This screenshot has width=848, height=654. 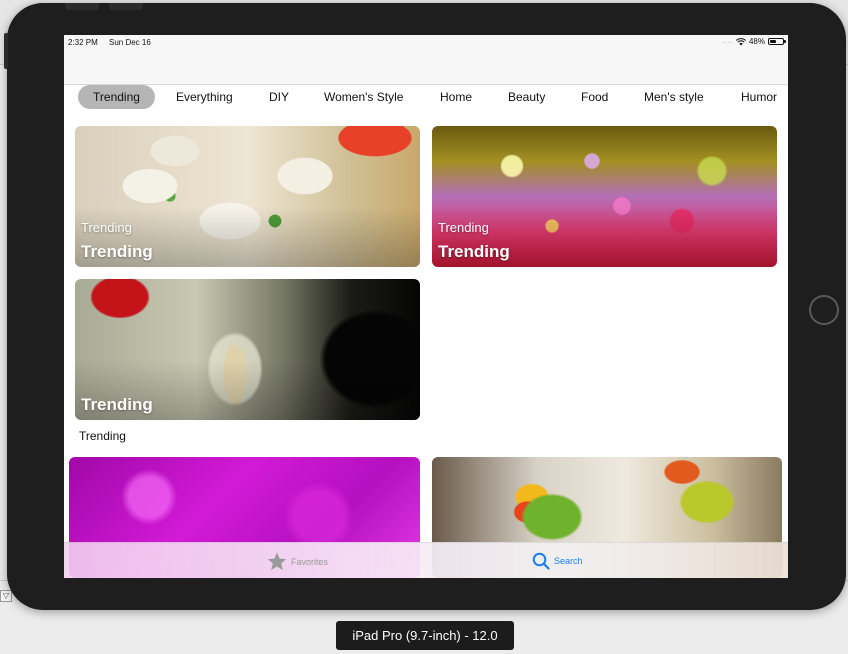 I want to click on category-tab-food: Food, so click(x=594, y=97).